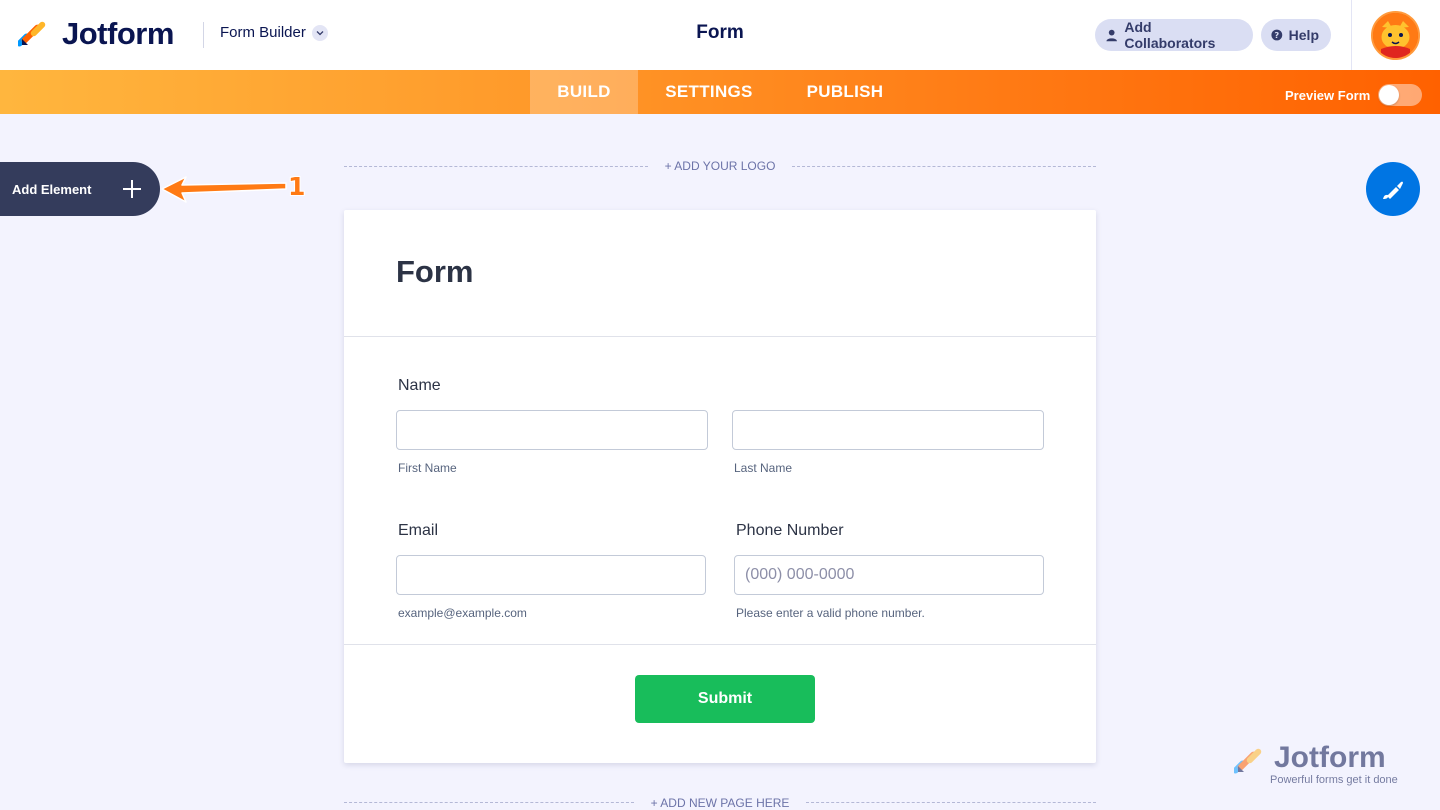  I want to click on paint-brush-icon, so click(1393, 190).